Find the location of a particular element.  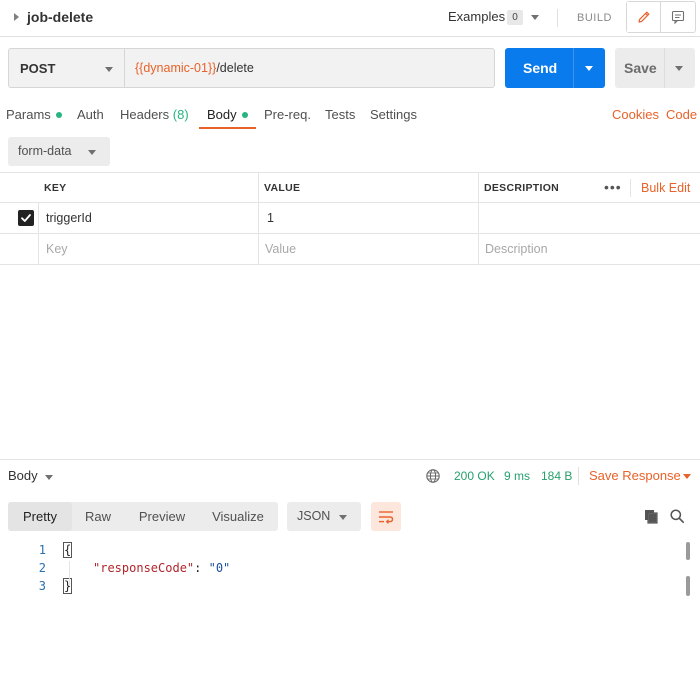

table-row: triggerId 1 is located at coordinates (350, 218).